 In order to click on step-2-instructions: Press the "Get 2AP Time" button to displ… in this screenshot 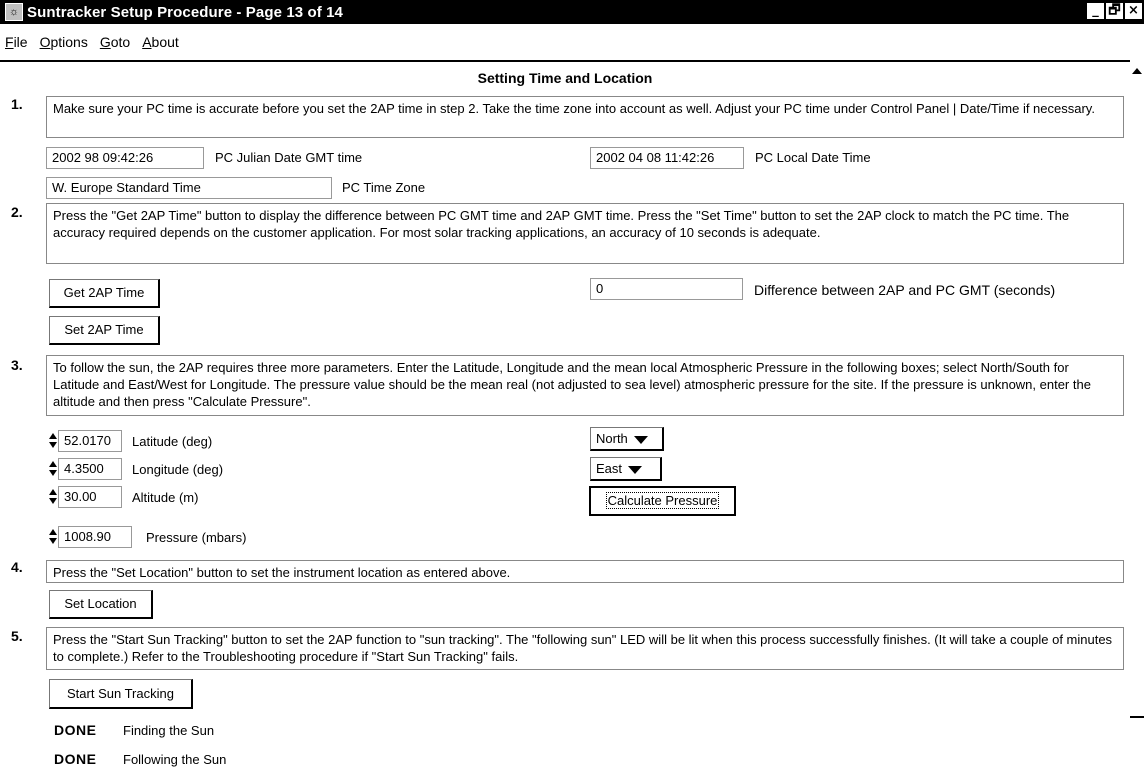, I will do `click(585, 233)`.